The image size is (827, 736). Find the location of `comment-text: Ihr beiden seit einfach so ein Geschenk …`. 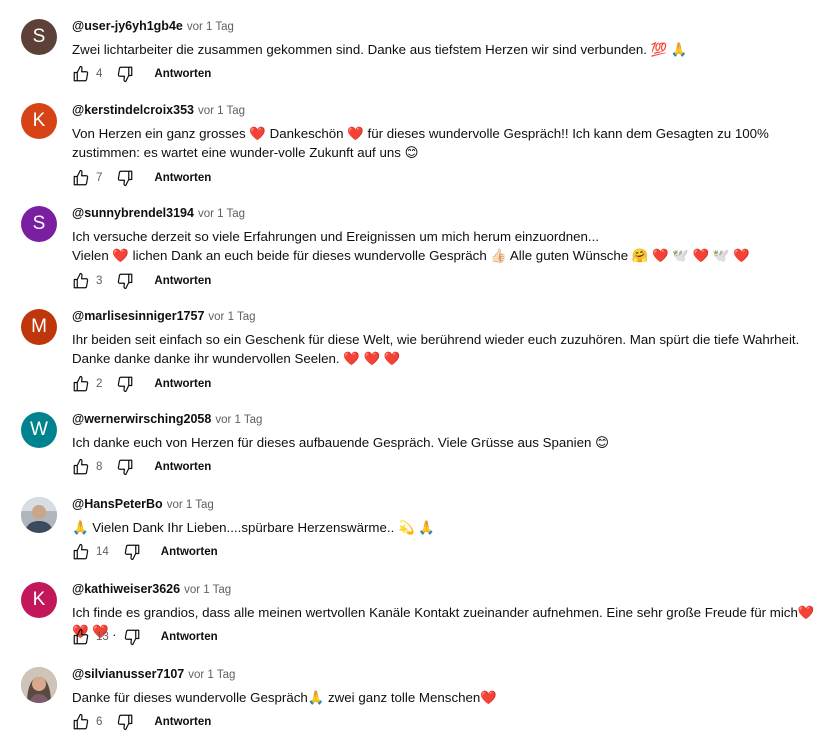

comment-text: Ihr beiden seit einfach so ein Geschenk … is located at coordinates (436, 349).